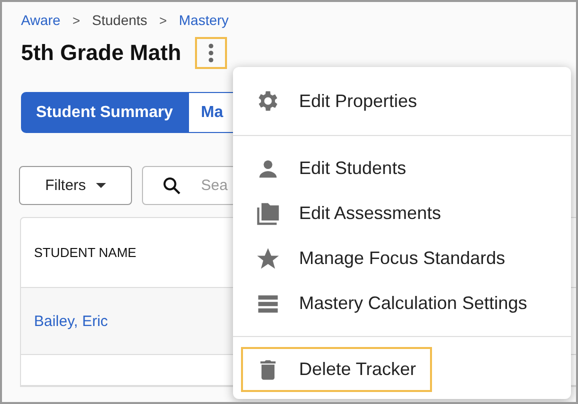 This screenshot has width=578, height=404. I want to click on menu-item: Edit Students, so click(402, 168).